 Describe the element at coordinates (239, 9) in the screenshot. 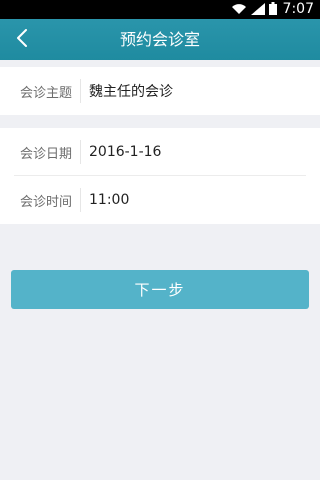

I see `wifi-icon` at that location.